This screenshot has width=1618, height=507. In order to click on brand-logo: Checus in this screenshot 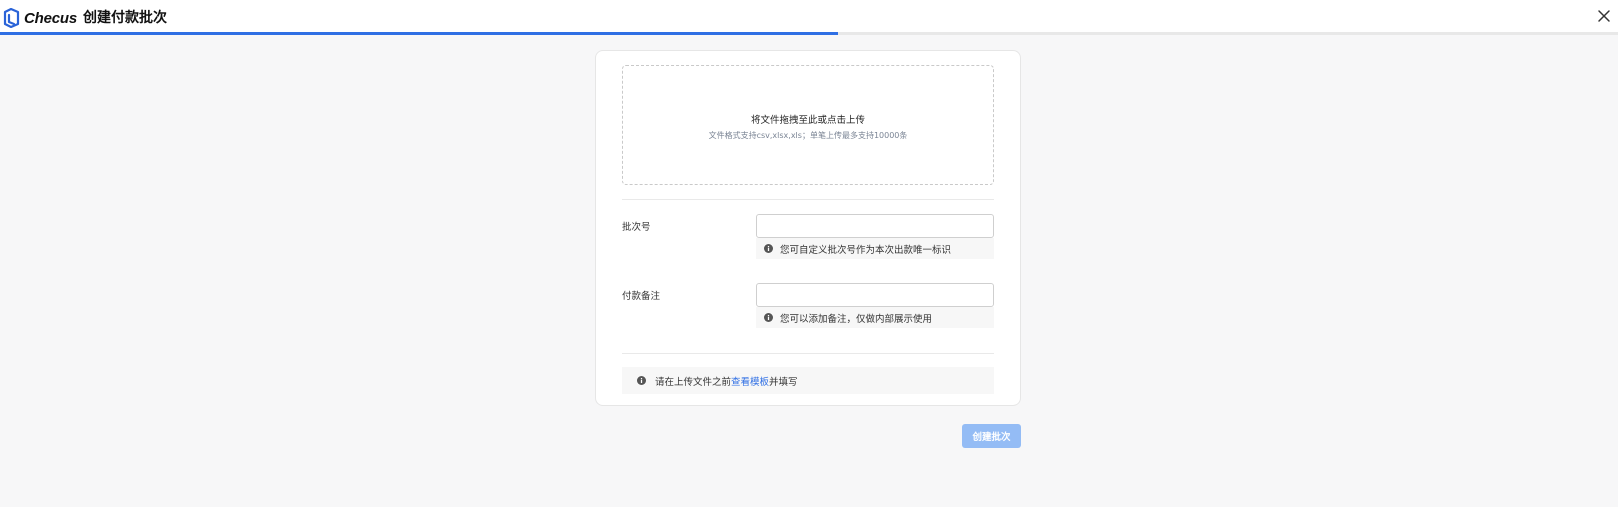, I will do `click(40, 18)`.